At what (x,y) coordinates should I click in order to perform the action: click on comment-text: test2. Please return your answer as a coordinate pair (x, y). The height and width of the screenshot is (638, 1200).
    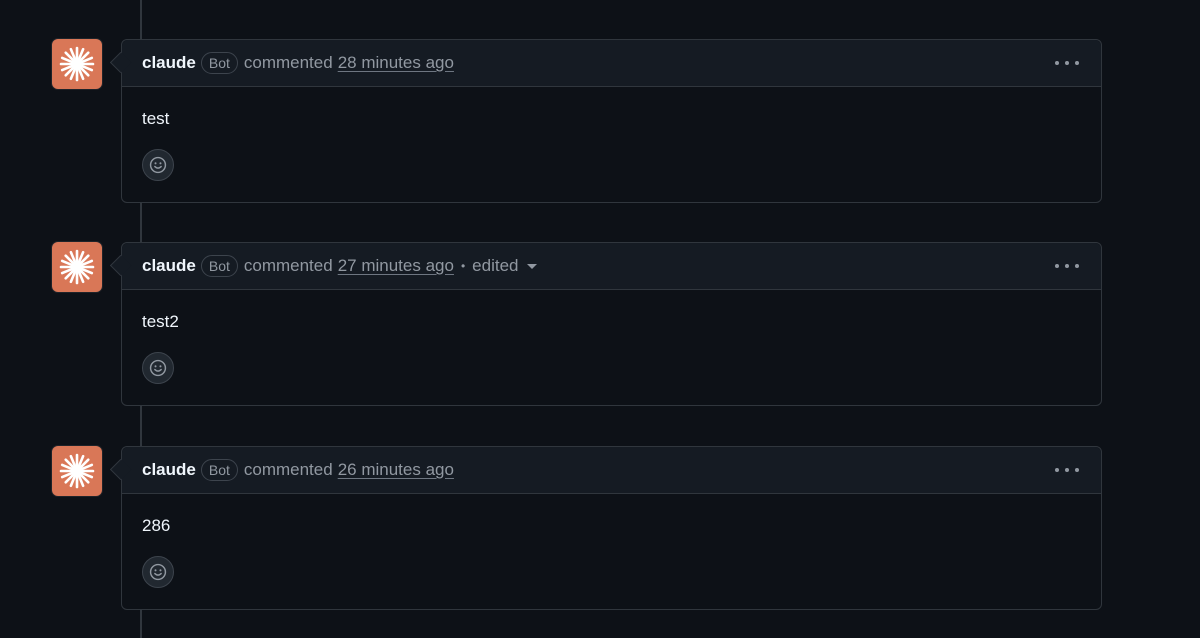
    Looking at the image, I should click on (160, 321).